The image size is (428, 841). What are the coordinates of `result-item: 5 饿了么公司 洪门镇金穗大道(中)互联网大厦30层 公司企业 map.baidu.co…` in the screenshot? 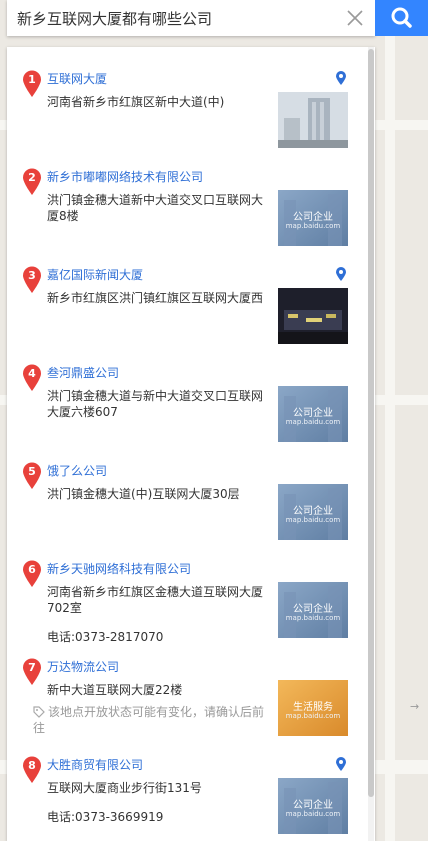 It's located at (187, 511).